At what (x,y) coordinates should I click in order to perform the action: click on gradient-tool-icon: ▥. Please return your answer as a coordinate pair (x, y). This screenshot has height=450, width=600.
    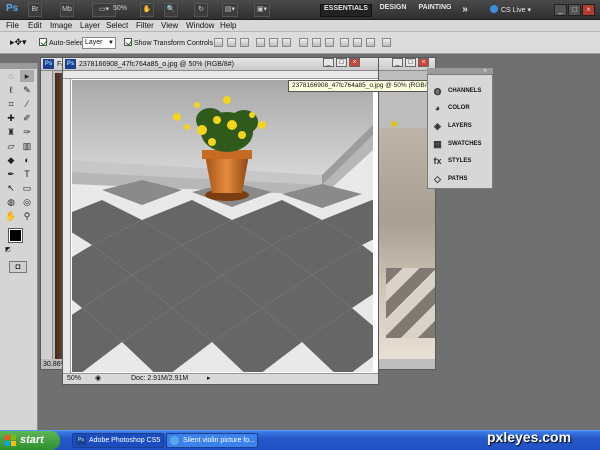
    Looking at the image, I should click on (27, 146).